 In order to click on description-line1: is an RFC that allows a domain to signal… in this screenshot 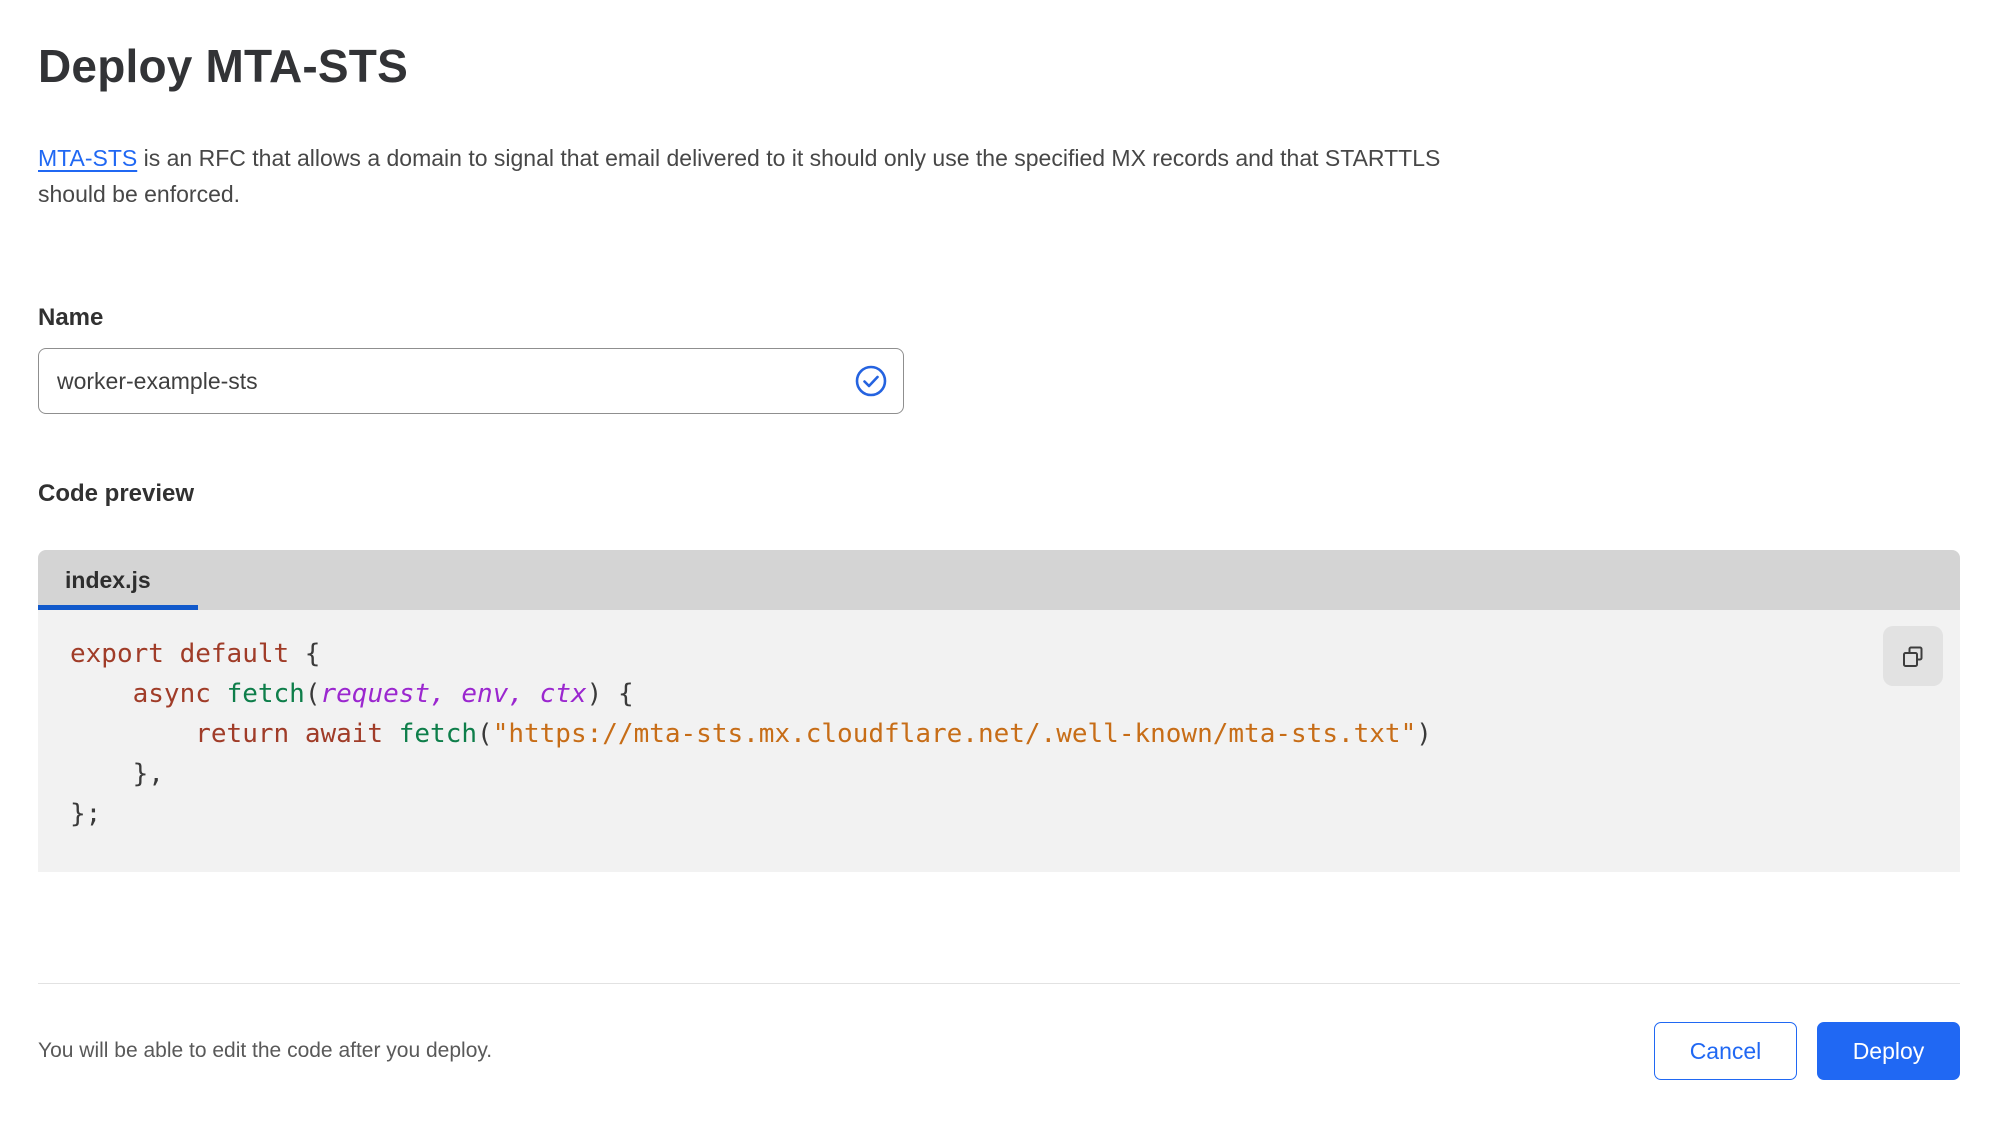, I will do `click(789, 158)`.